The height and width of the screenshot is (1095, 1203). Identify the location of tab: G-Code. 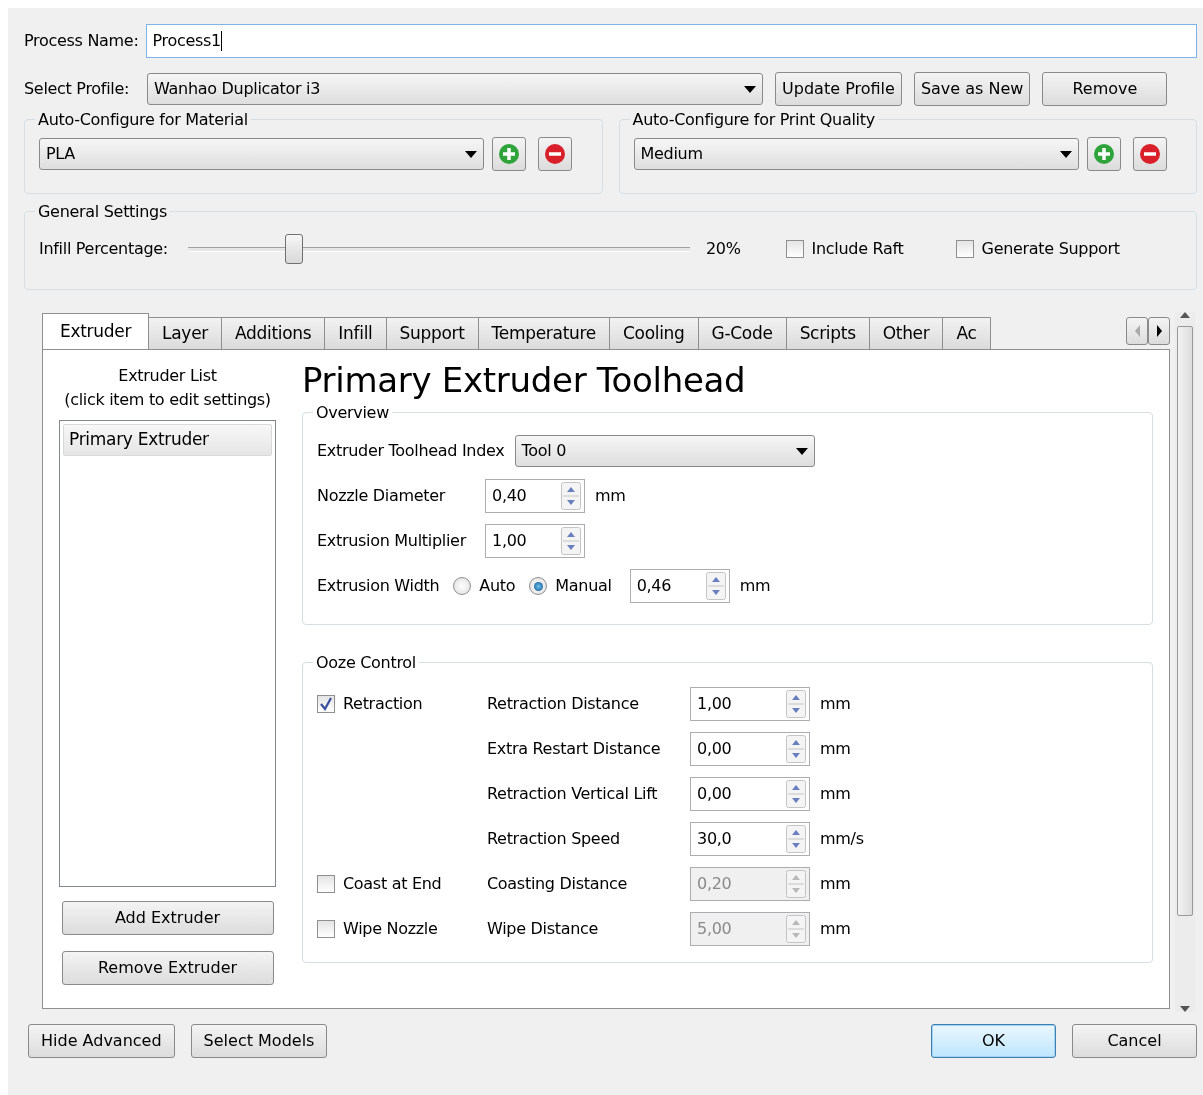
(742, 333).